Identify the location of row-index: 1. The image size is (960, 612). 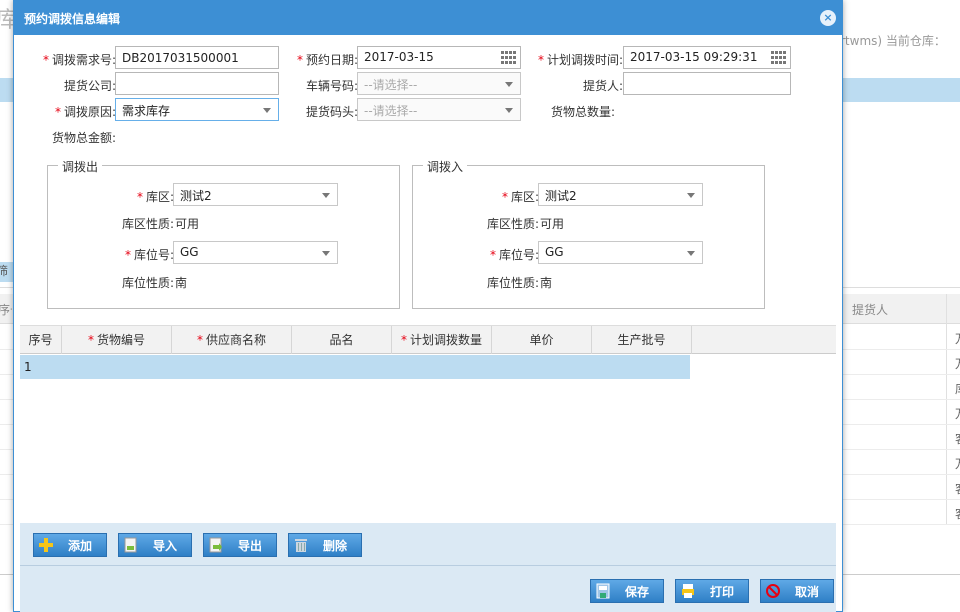
(28, 367).